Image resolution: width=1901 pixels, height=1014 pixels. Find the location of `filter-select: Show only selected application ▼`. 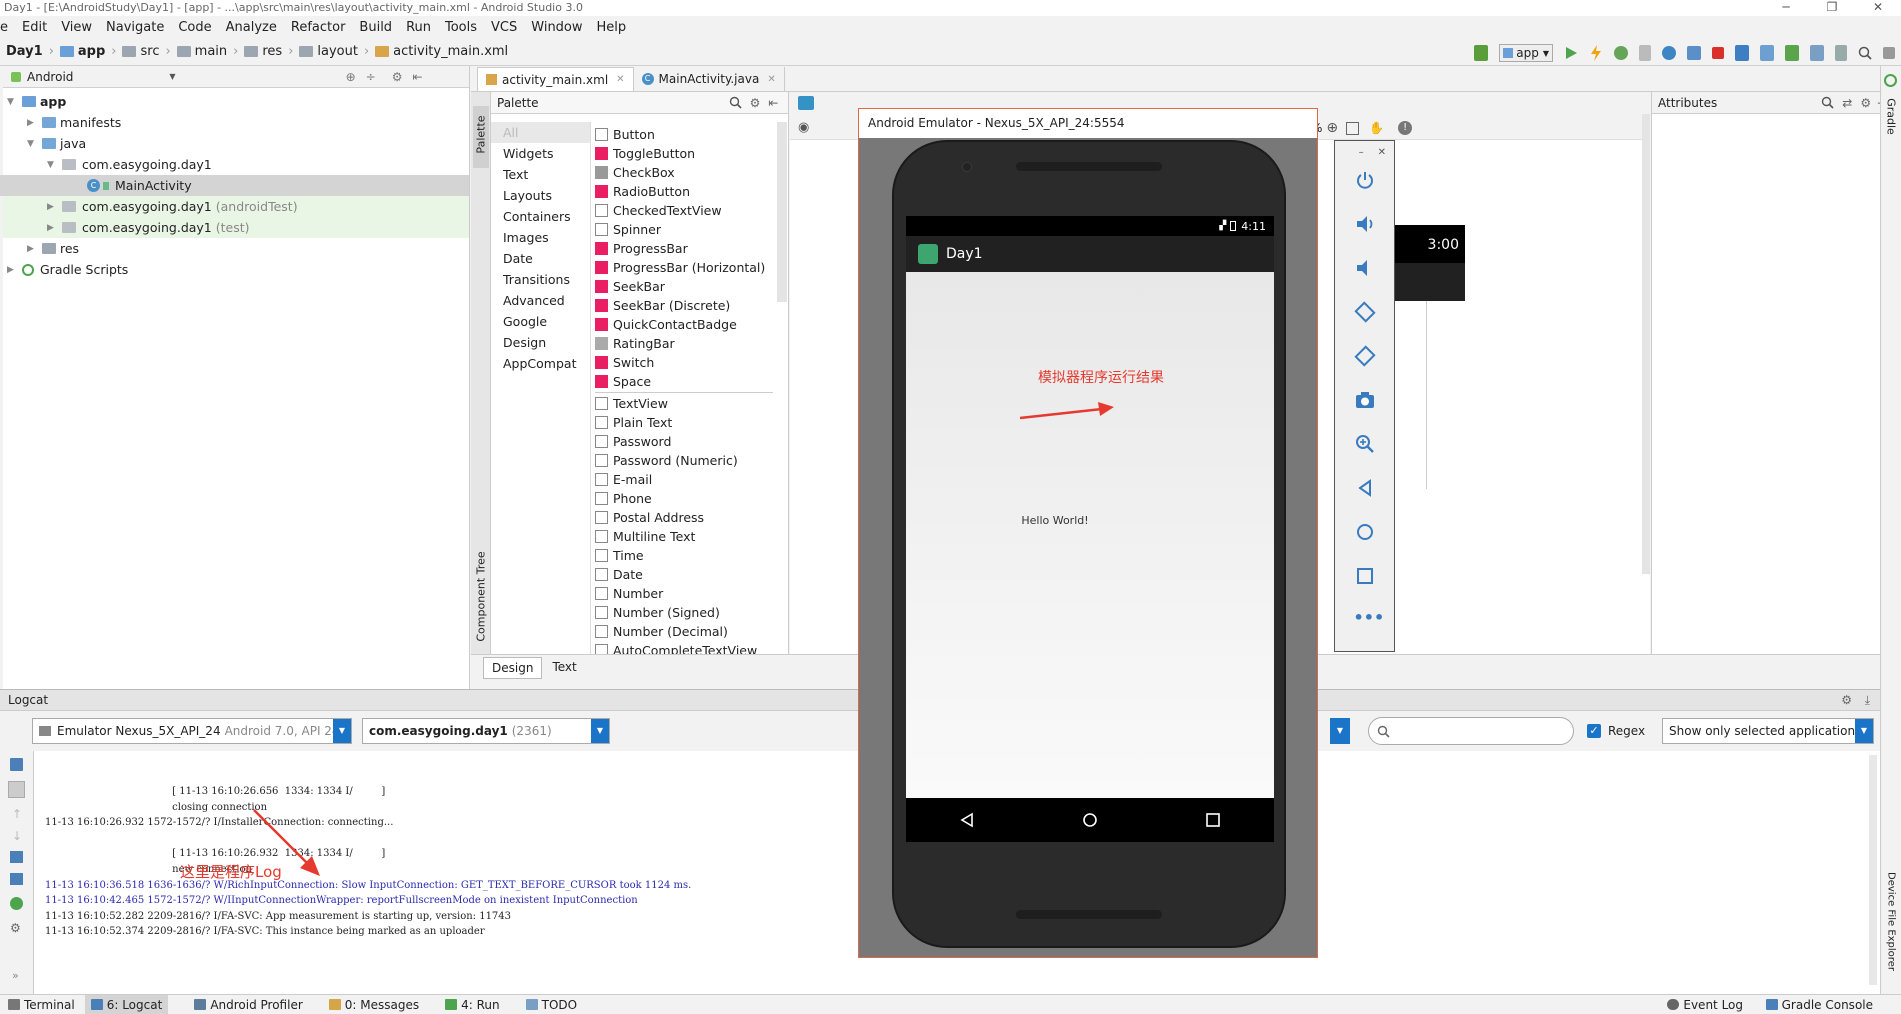

filter-select: Show only selected application ▼ is located at coordinates (1768, 731).